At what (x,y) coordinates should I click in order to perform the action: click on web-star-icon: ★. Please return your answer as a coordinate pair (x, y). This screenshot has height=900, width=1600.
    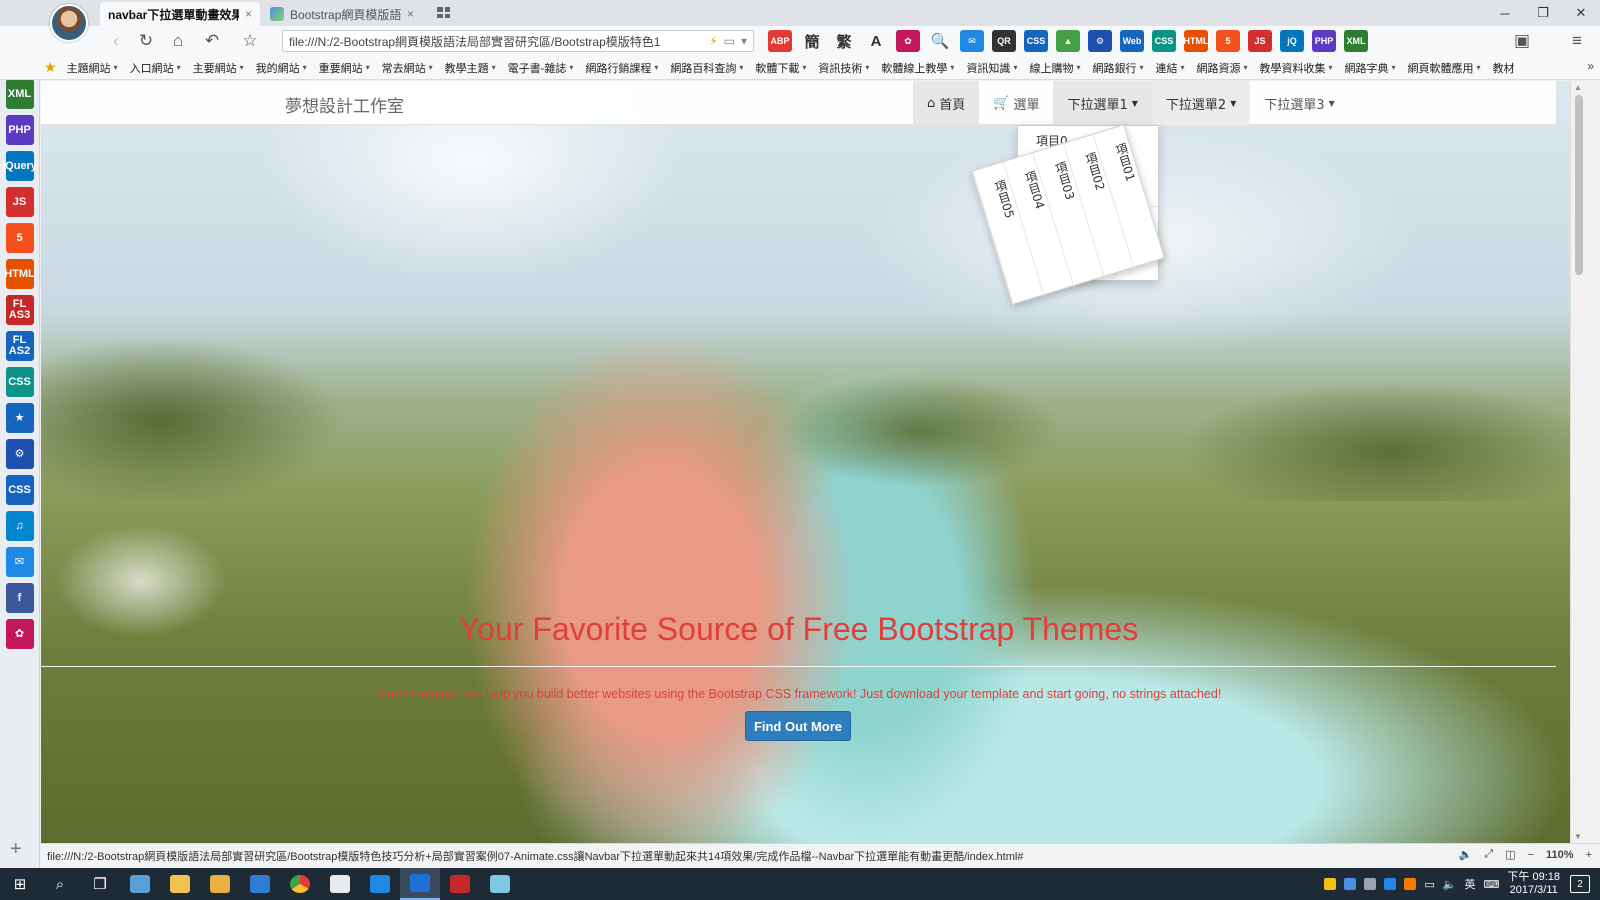
    Looking at the image, I should click on (19, 418).